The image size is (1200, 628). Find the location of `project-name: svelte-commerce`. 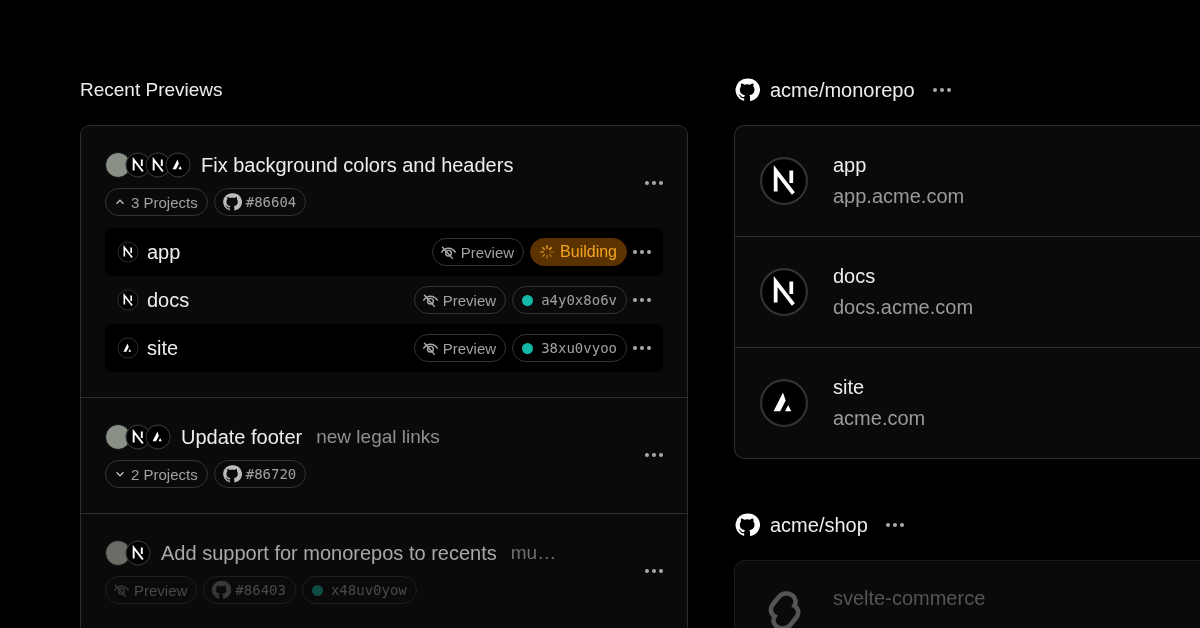

project-name: svelte-commerce is located at coordinates (909, 598).